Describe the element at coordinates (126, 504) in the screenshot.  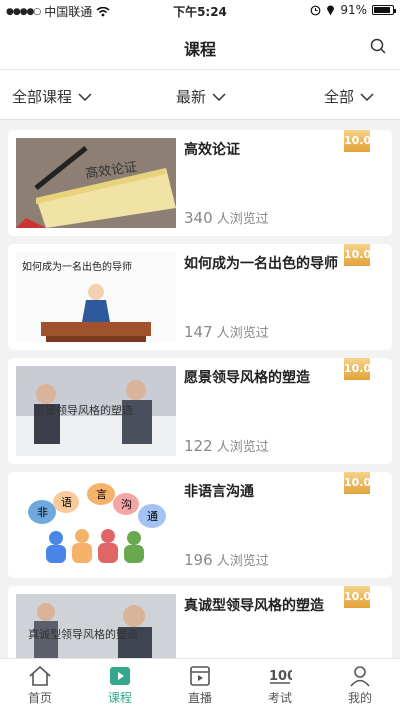
I see `thumb-char: 沟` at that location.